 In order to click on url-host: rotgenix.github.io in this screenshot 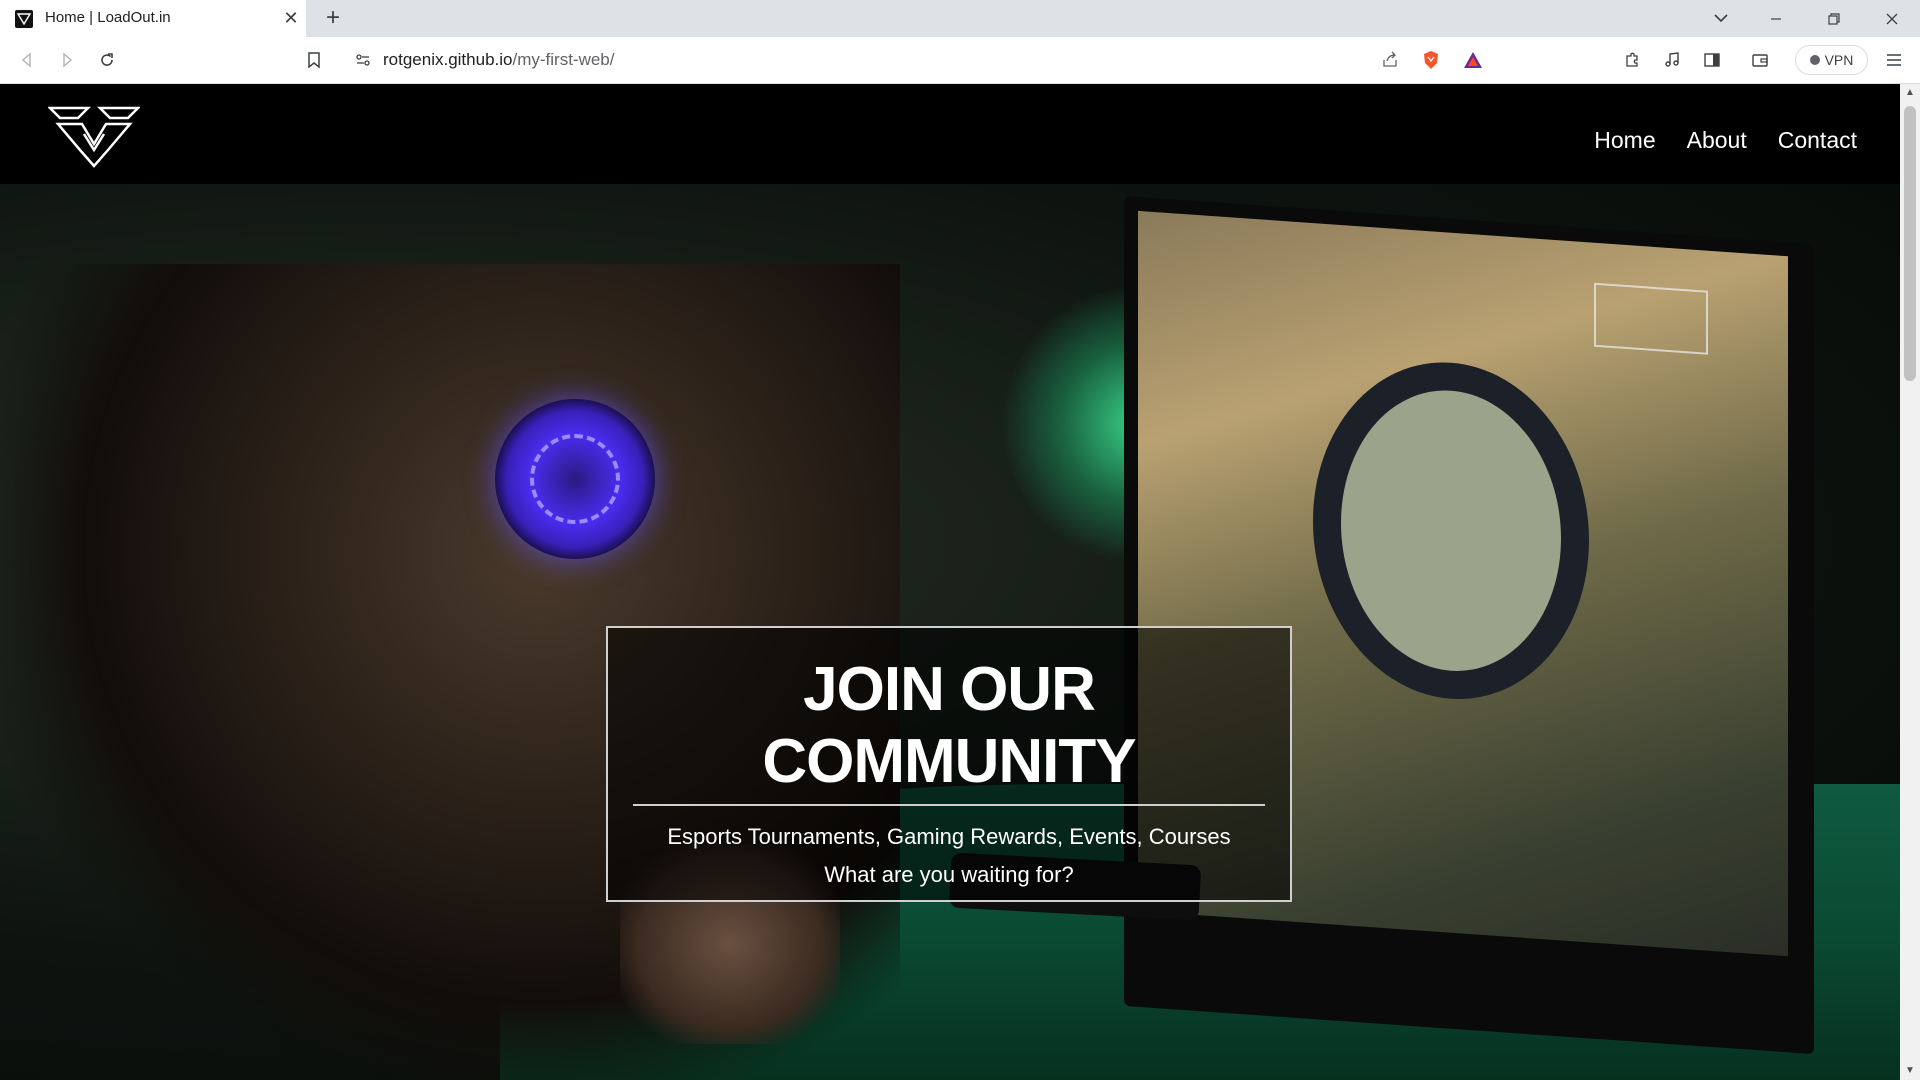, I will do `click(448, 59)`.